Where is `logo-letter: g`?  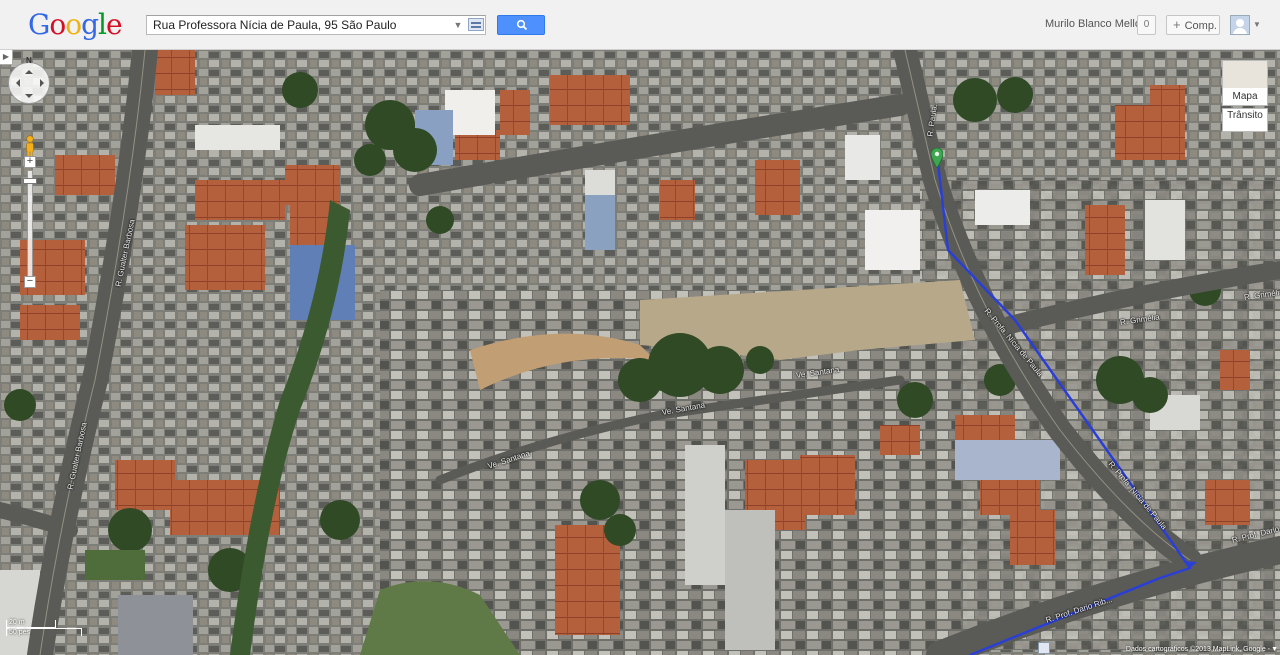
logo-letter: g is located at coordinates (90, 24).